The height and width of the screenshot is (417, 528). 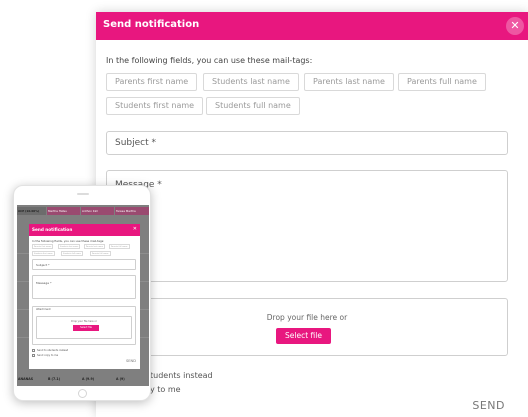 What do you see at coordinates (120, 379) in the screenshot?
I see `phone-table-cell: A (9)` at bounding box center [120, 379].